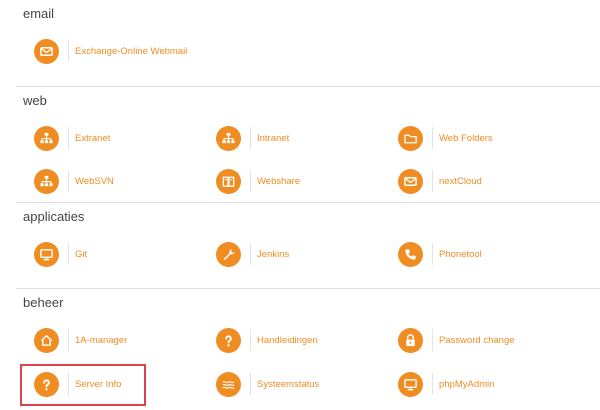  What do you see at coordinates (46, 340) in the screenshot?
I see `home-icon` at bounding box center [46, 340].